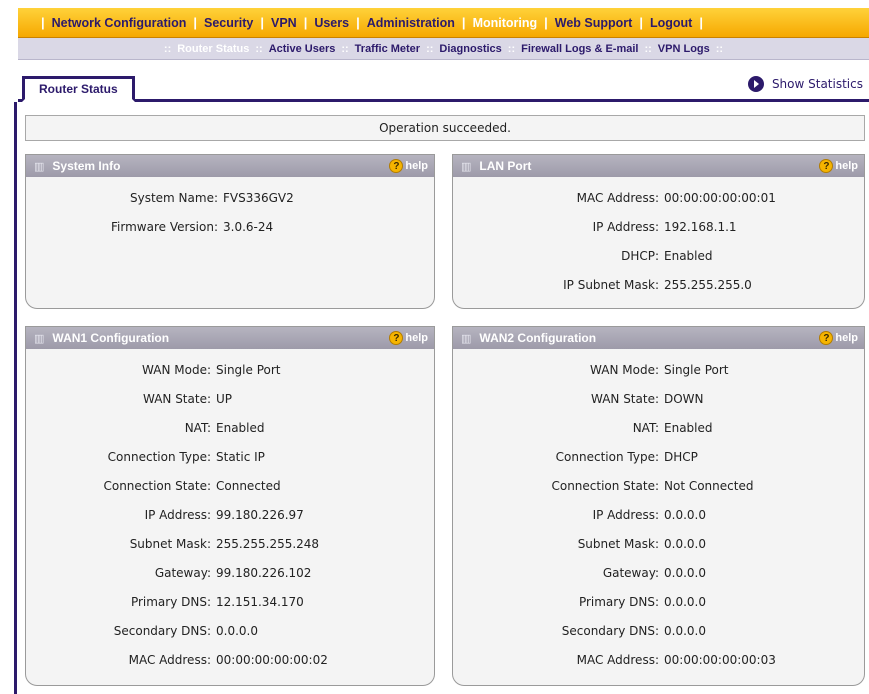 This screenshot has width=869, height=694. I want to click on field-row: WAN State: DOWN, so click(658, 398).